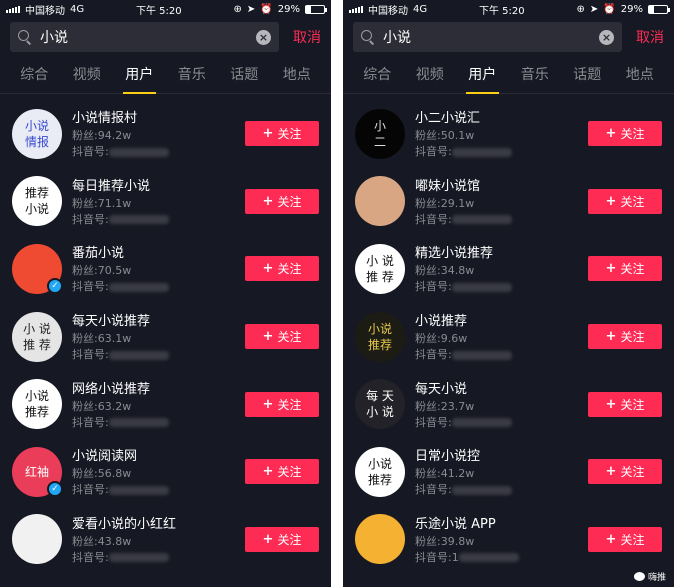  I want to click on user-name: 日常小说控, so click(501, 454).